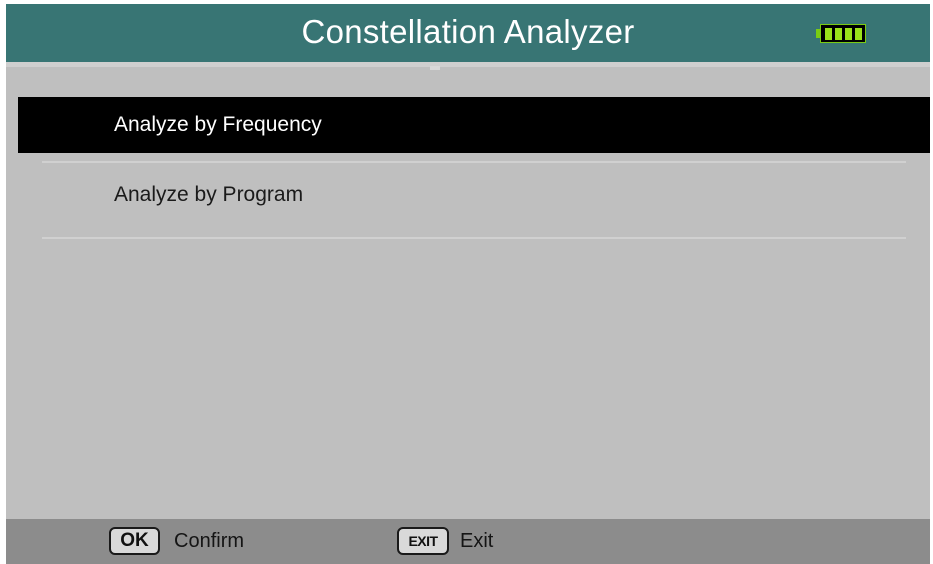 Image resolution: width=933 pixels, height=564 pixels. What do you see at coordinates (423, 541) in the screenshot?
I see `exit-key-button: EXIT` at bounding box center [423, 541].